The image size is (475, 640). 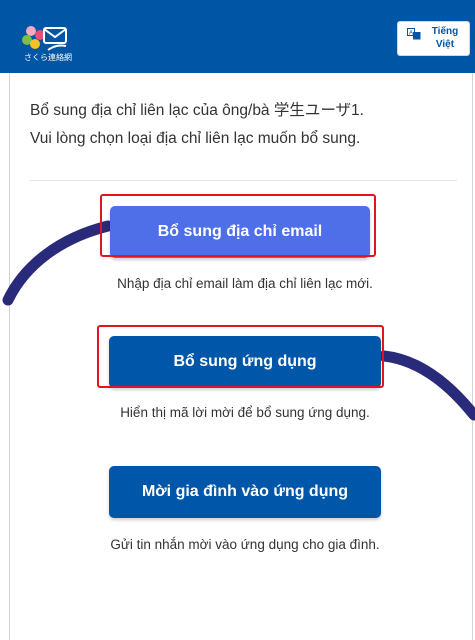 What do you see at coordinates (245, 412) in the screenshot?
I see `add-app-description: Hiển thị mã lời mời để bổ sung ứng dụng.` at bounding box center [245, 412].